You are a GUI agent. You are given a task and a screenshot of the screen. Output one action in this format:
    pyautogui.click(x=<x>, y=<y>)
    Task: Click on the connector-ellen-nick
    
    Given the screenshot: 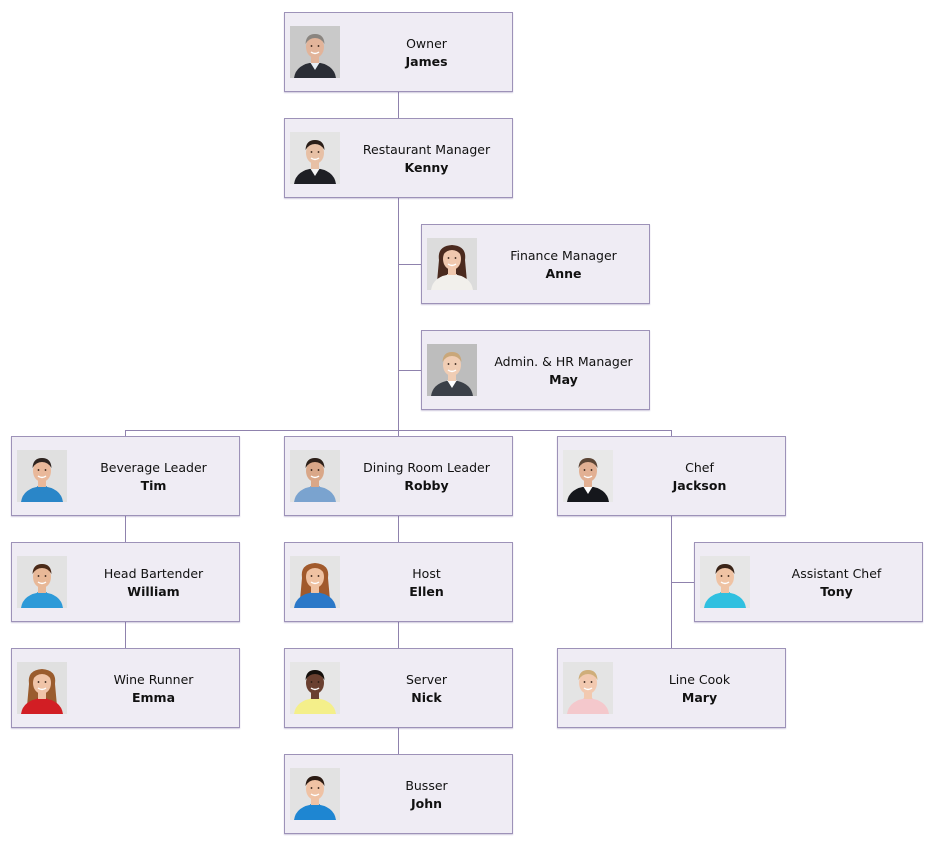 What is the action you would take?
    pyautogui.click(x=398, y=635)
    